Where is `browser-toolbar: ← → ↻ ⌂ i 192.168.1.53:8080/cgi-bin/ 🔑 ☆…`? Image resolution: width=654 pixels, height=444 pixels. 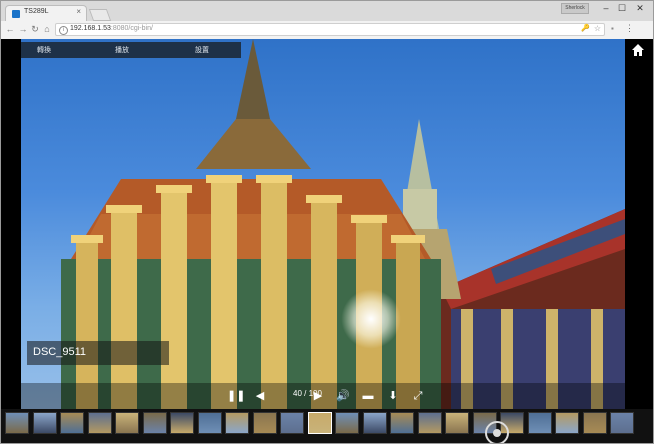 browser-toolbar: ← → ↻ ⌂ i 192.168.1.53:8080/cgi-bin/ 🔑 ☆… is located at coordinates (327, 30).